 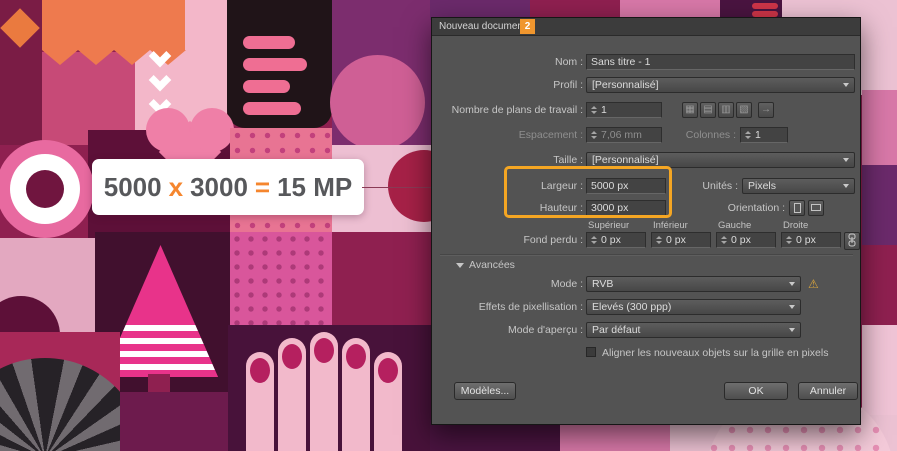 I want to click on nom-label: Nom :, so click(x=568, y=62).